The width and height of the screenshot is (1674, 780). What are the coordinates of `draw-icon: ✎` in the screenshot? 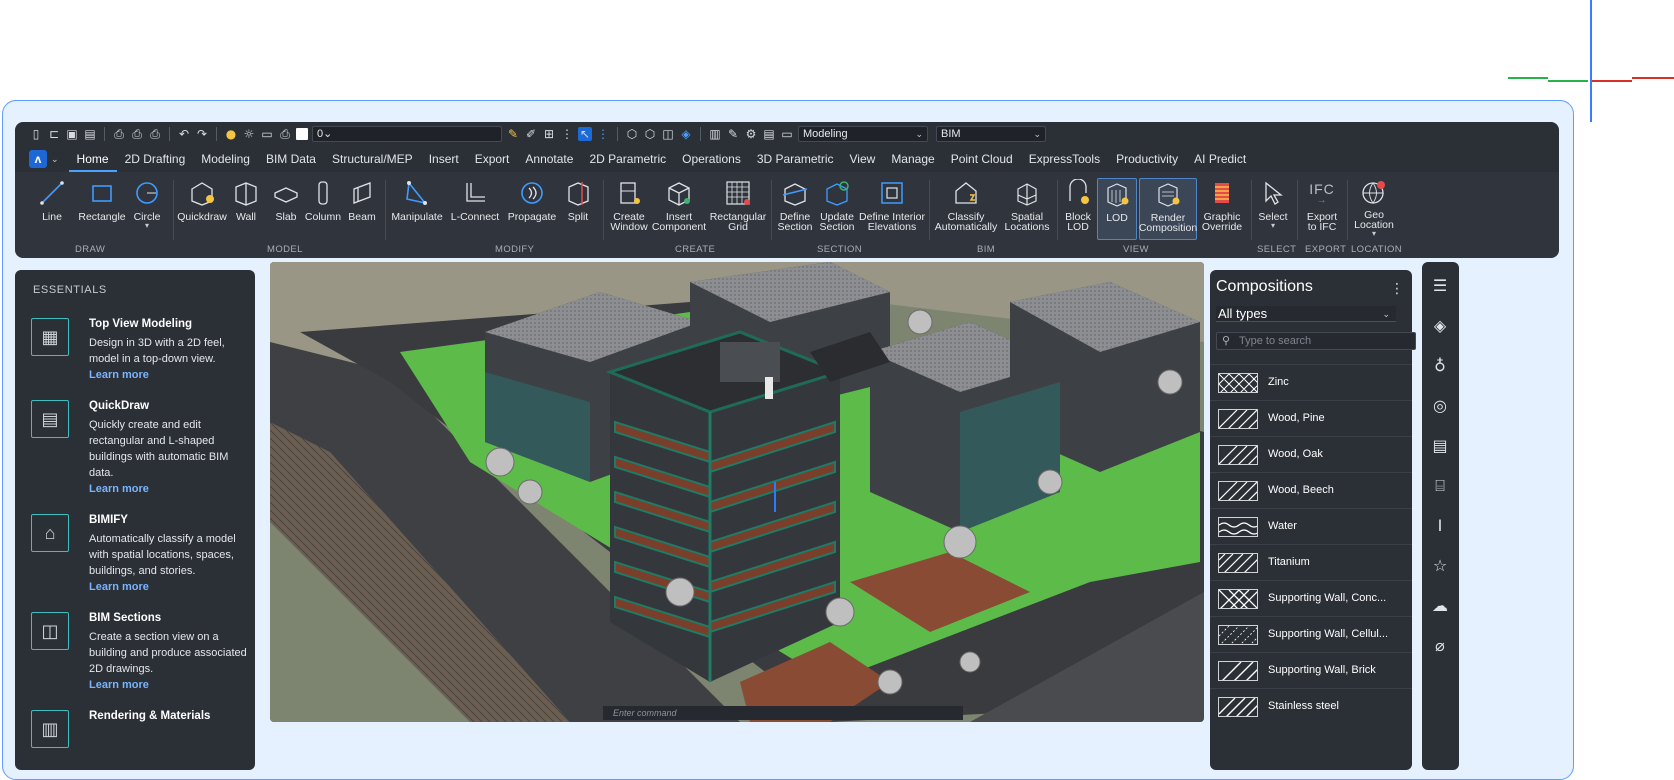 It's located at (733, 134).